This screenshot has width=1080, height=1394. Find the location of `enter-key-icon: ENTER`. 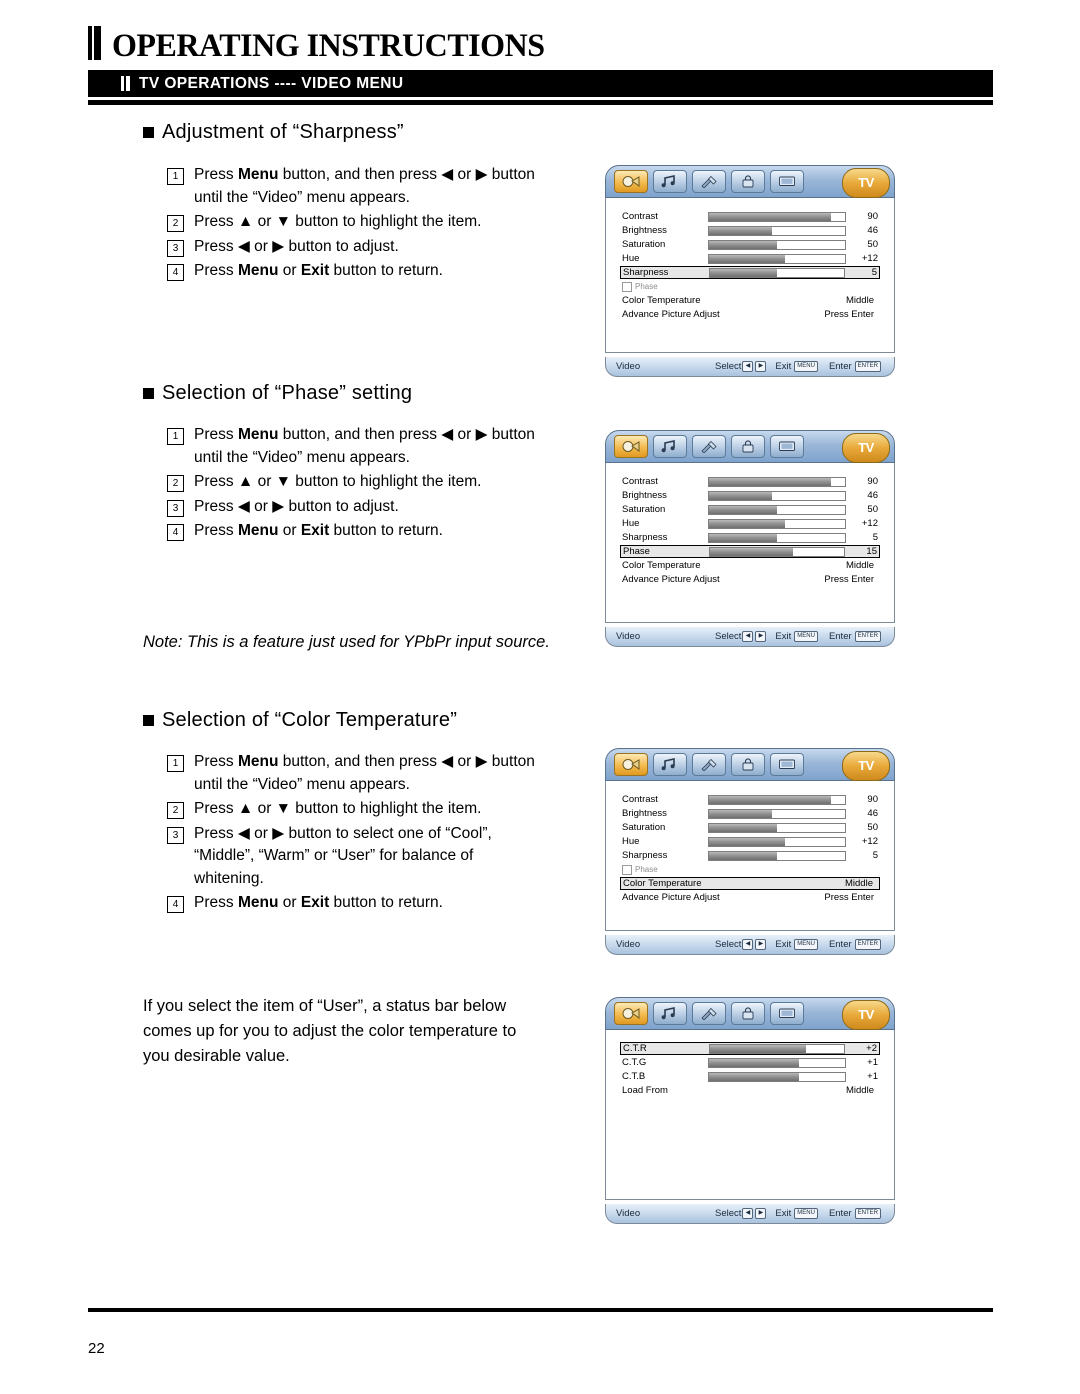

enter-key-icon: ENTER is located at coordinates (867, 1213).